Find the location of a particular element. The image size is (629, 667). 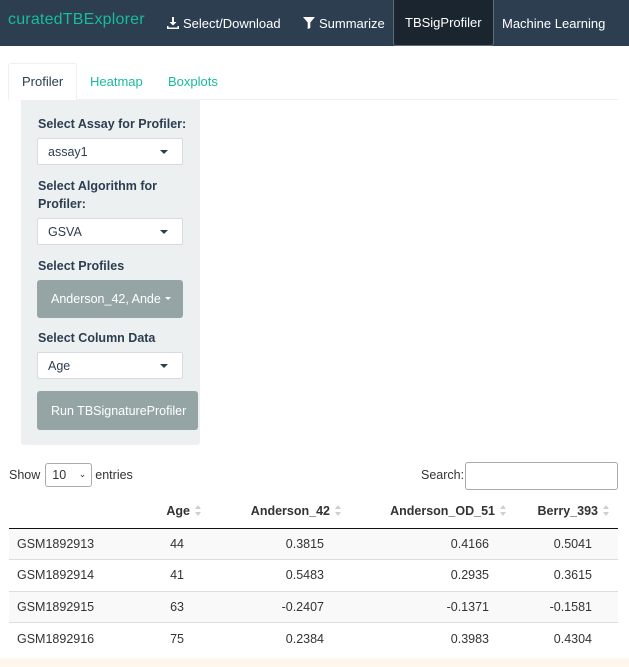

table-header-row: Age Anderson_42 Anderson_OD_51 Berry_393 is located at coordinates (313, 511).